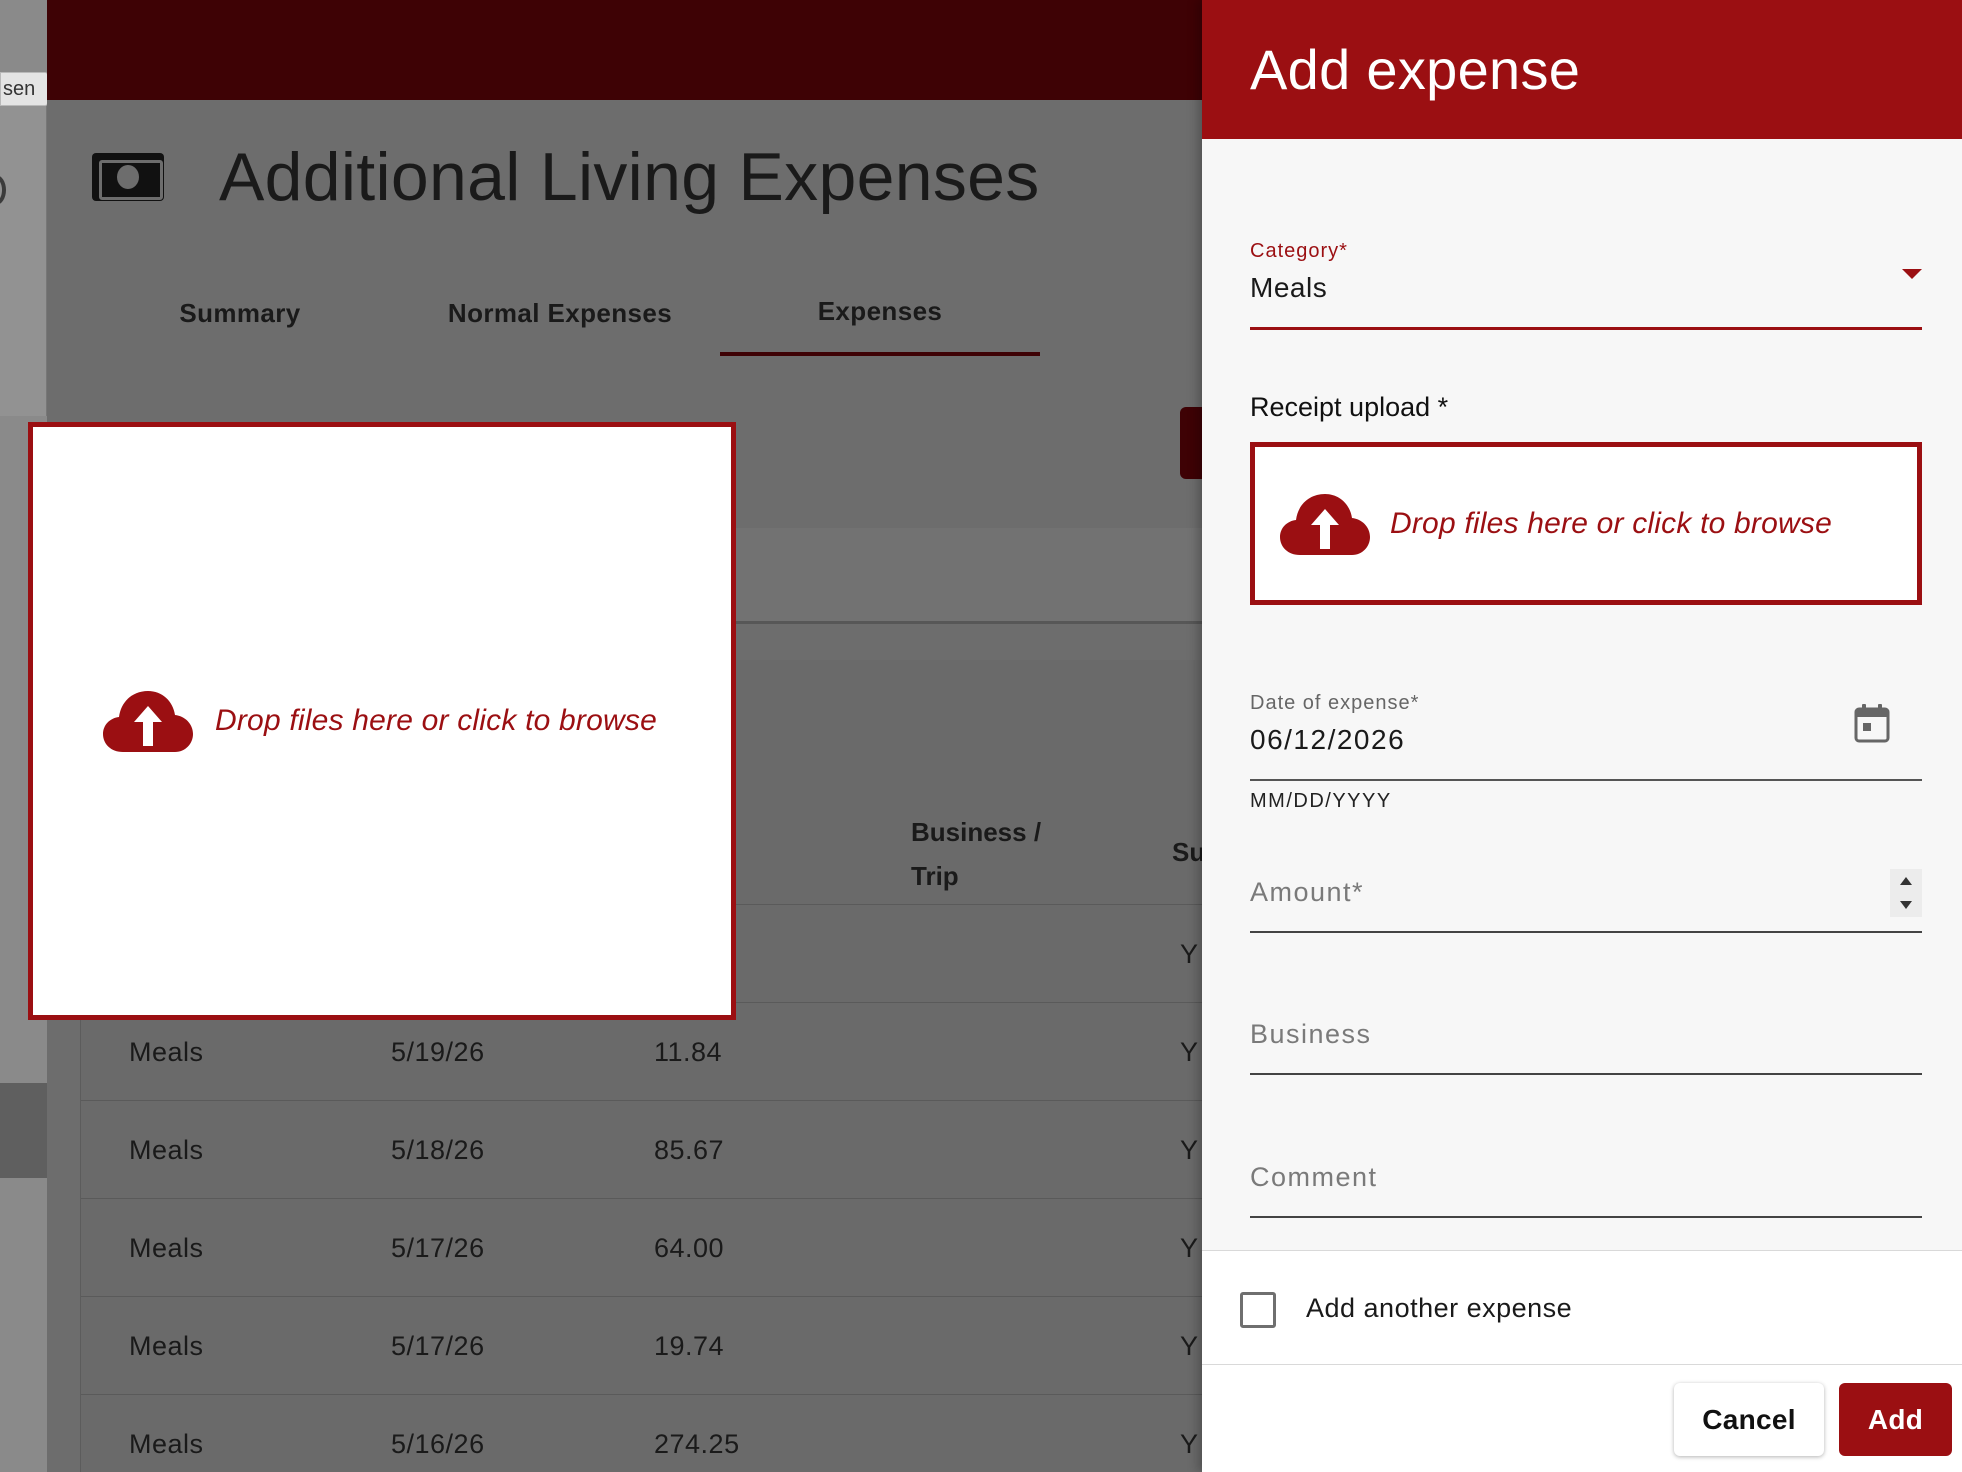 This screenshot has height=1472, width=1962. Describe the element at coordinates (1611, 523) in the screenshot. I see `receipt-dropzone-text: Drop files here or click to browse` at that location.